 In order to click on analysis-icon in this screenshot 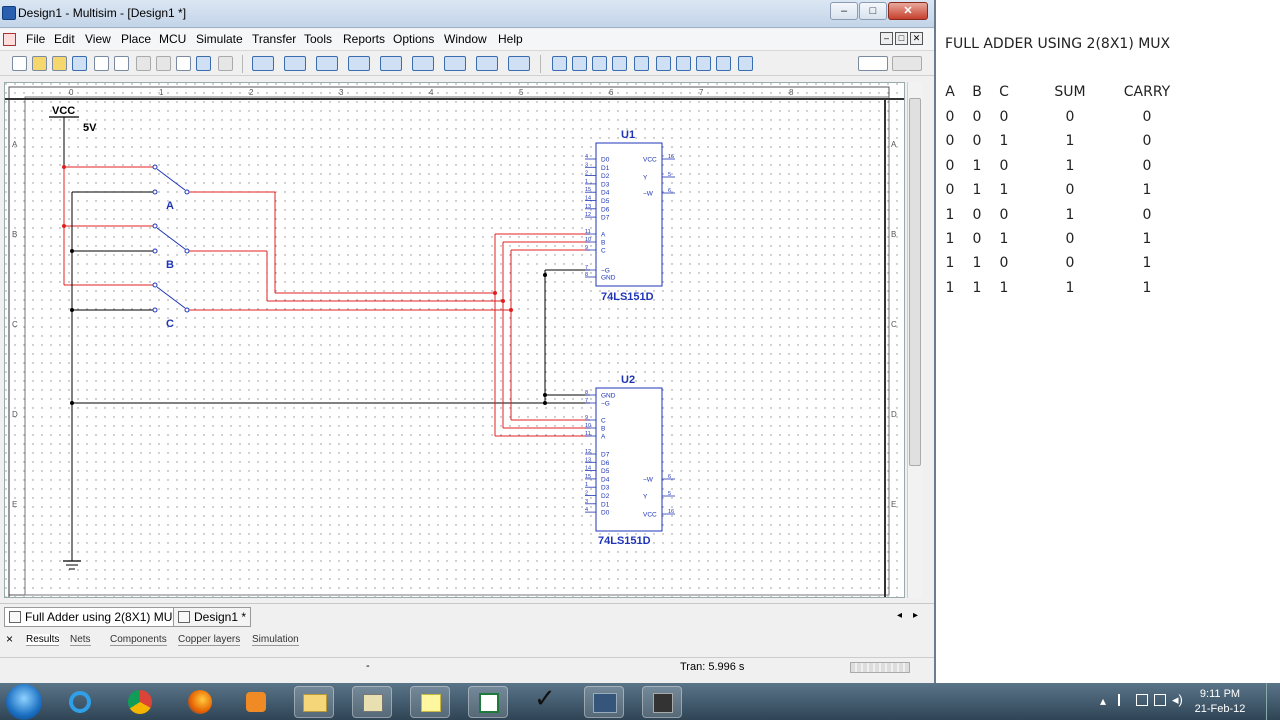, I will do `click(619, 63)`.